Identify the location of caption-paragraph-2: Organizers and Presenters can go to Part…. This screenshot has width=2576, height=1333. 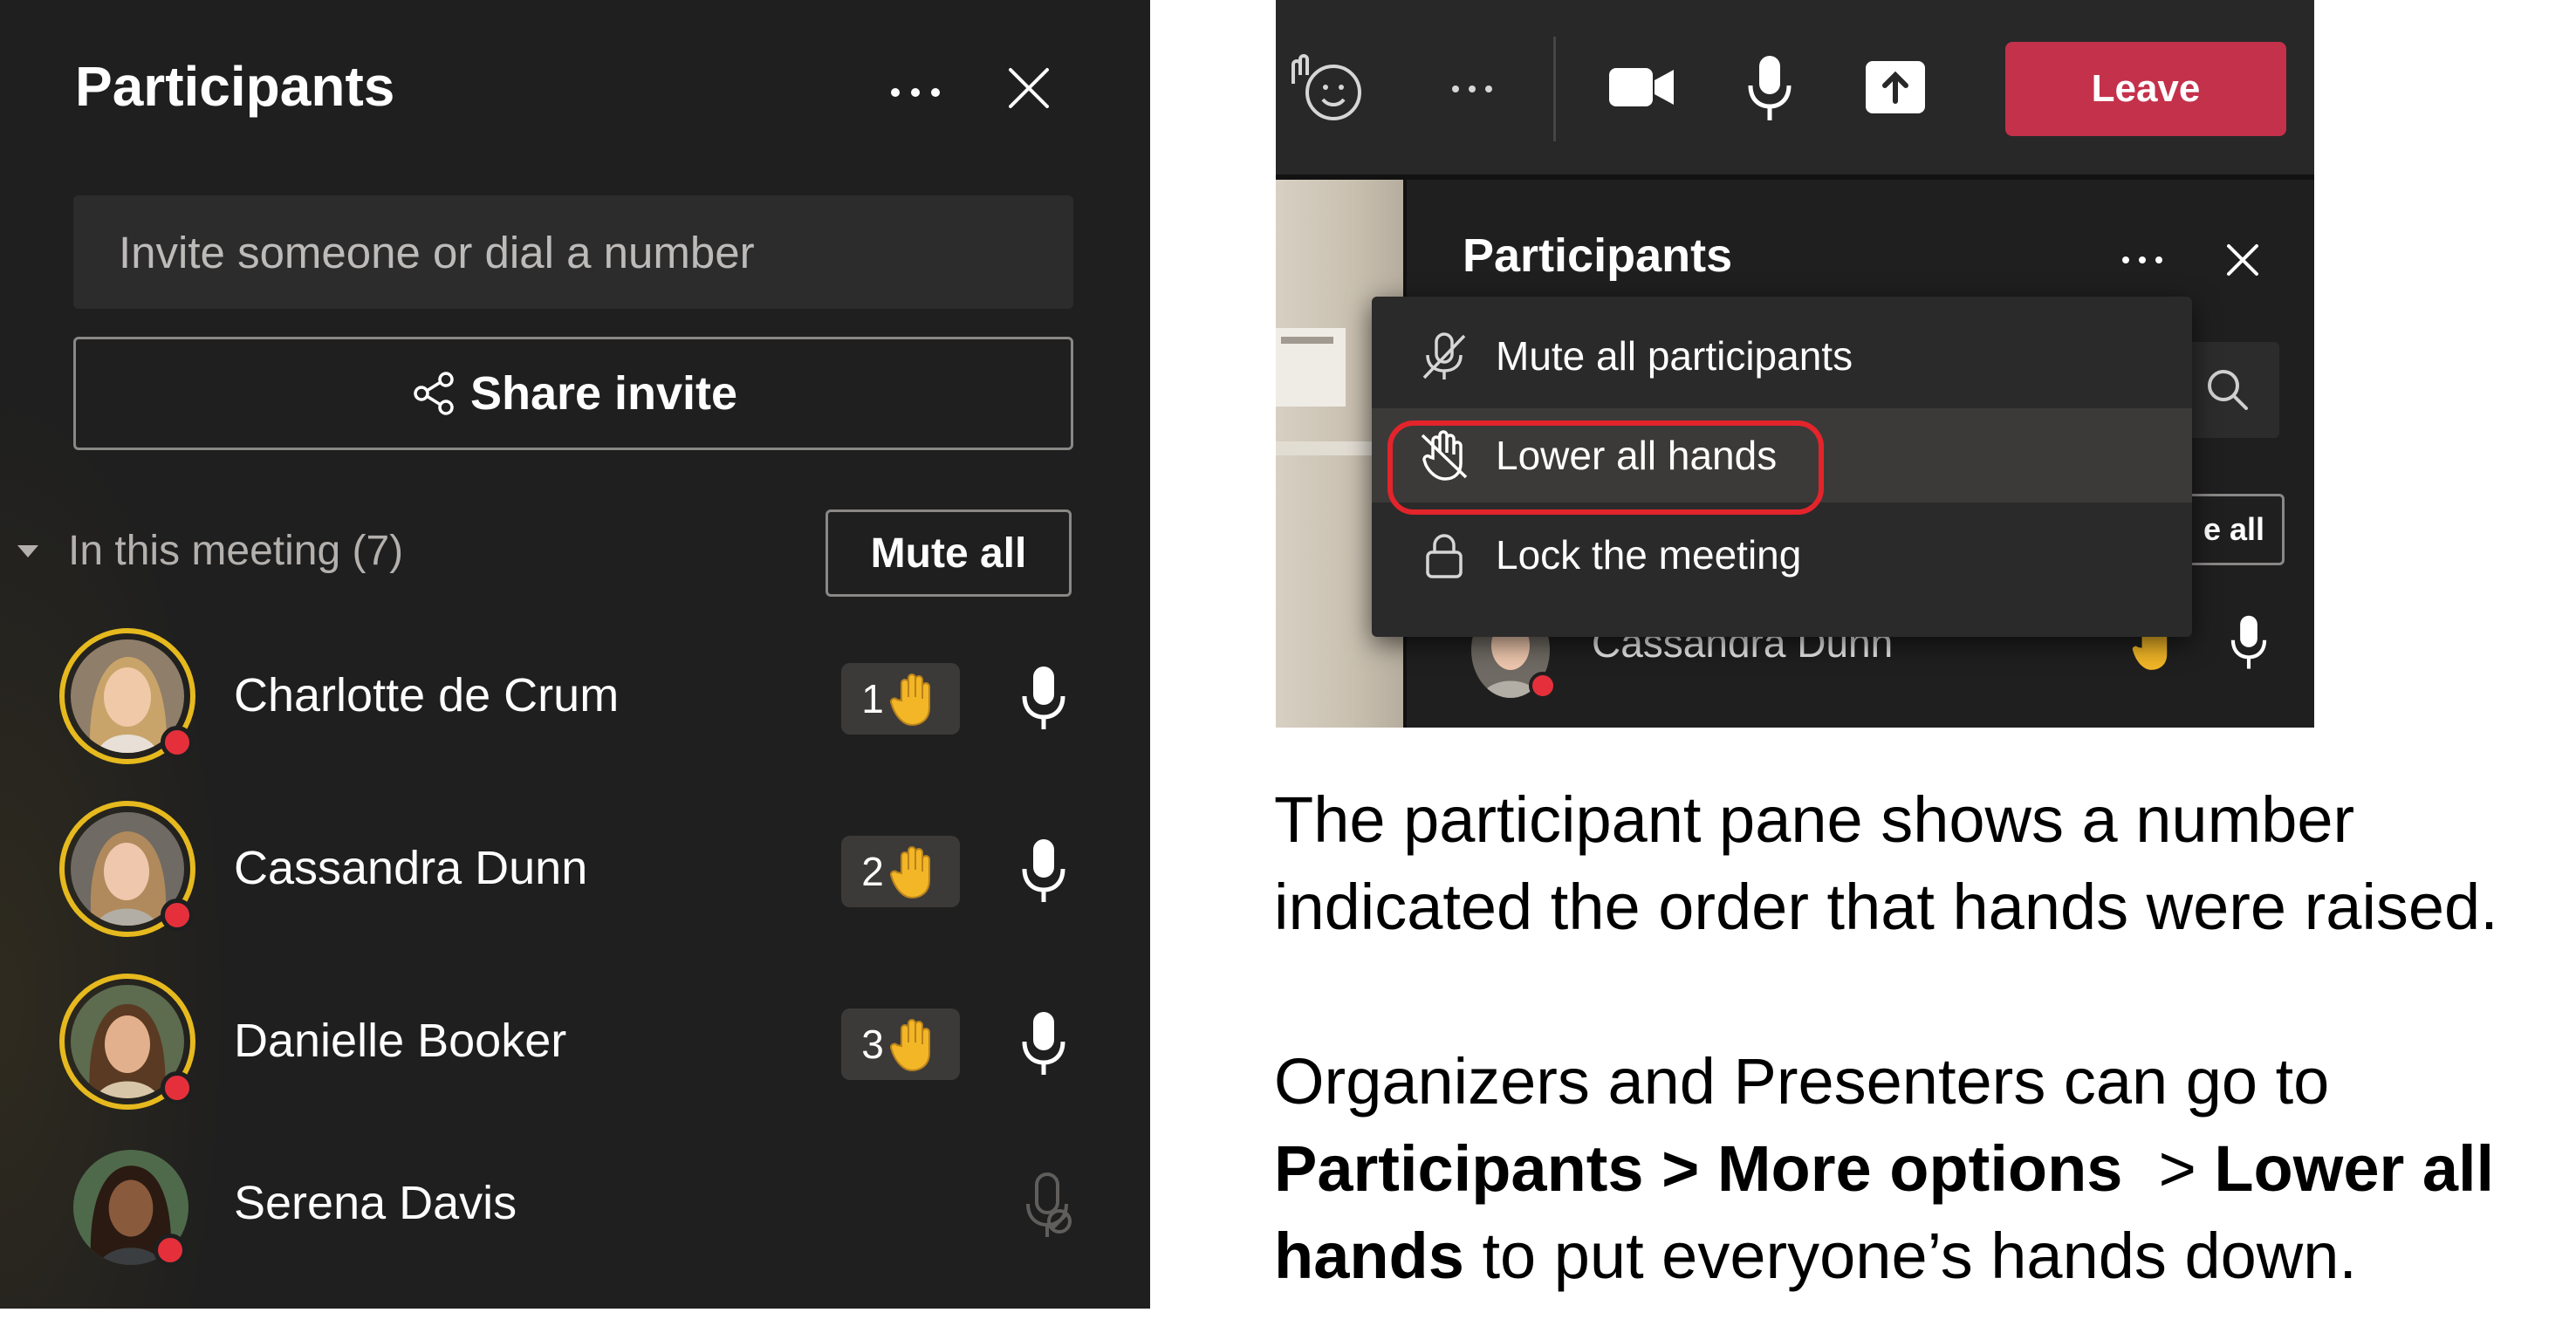
(1920, 1169).